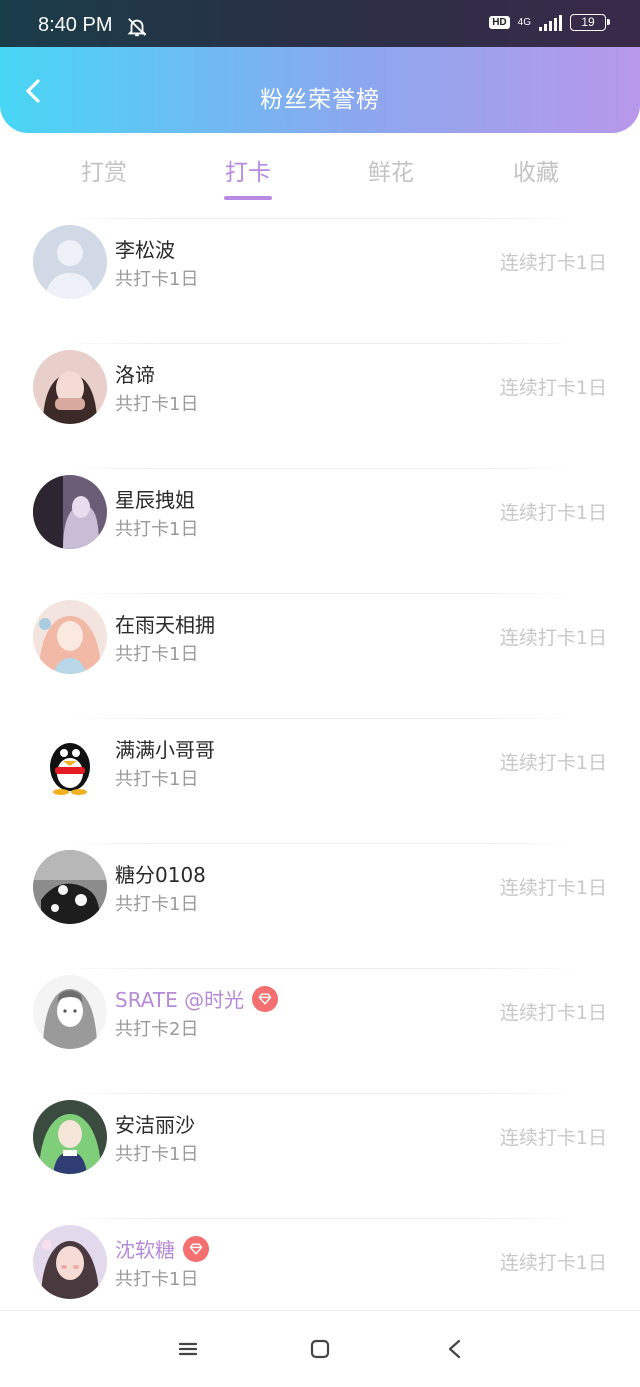 Image resolution: width=640 pixels, height=1387 pixels. I want to click on user-name: 李松波, so click(145, 250).